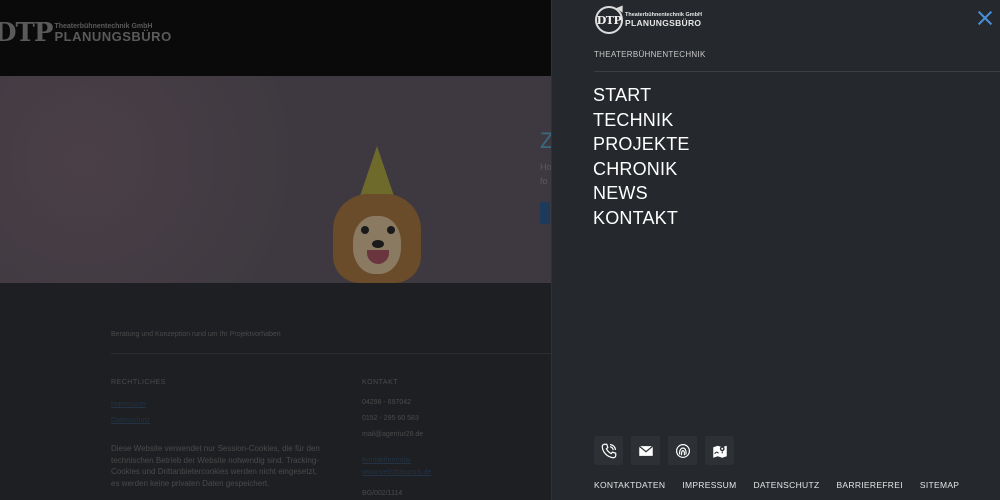 Image resolution: width=1000 pixels, height=500 pixels. I want to click on nav-item-technik: TECHNIK, so click(641, 120).